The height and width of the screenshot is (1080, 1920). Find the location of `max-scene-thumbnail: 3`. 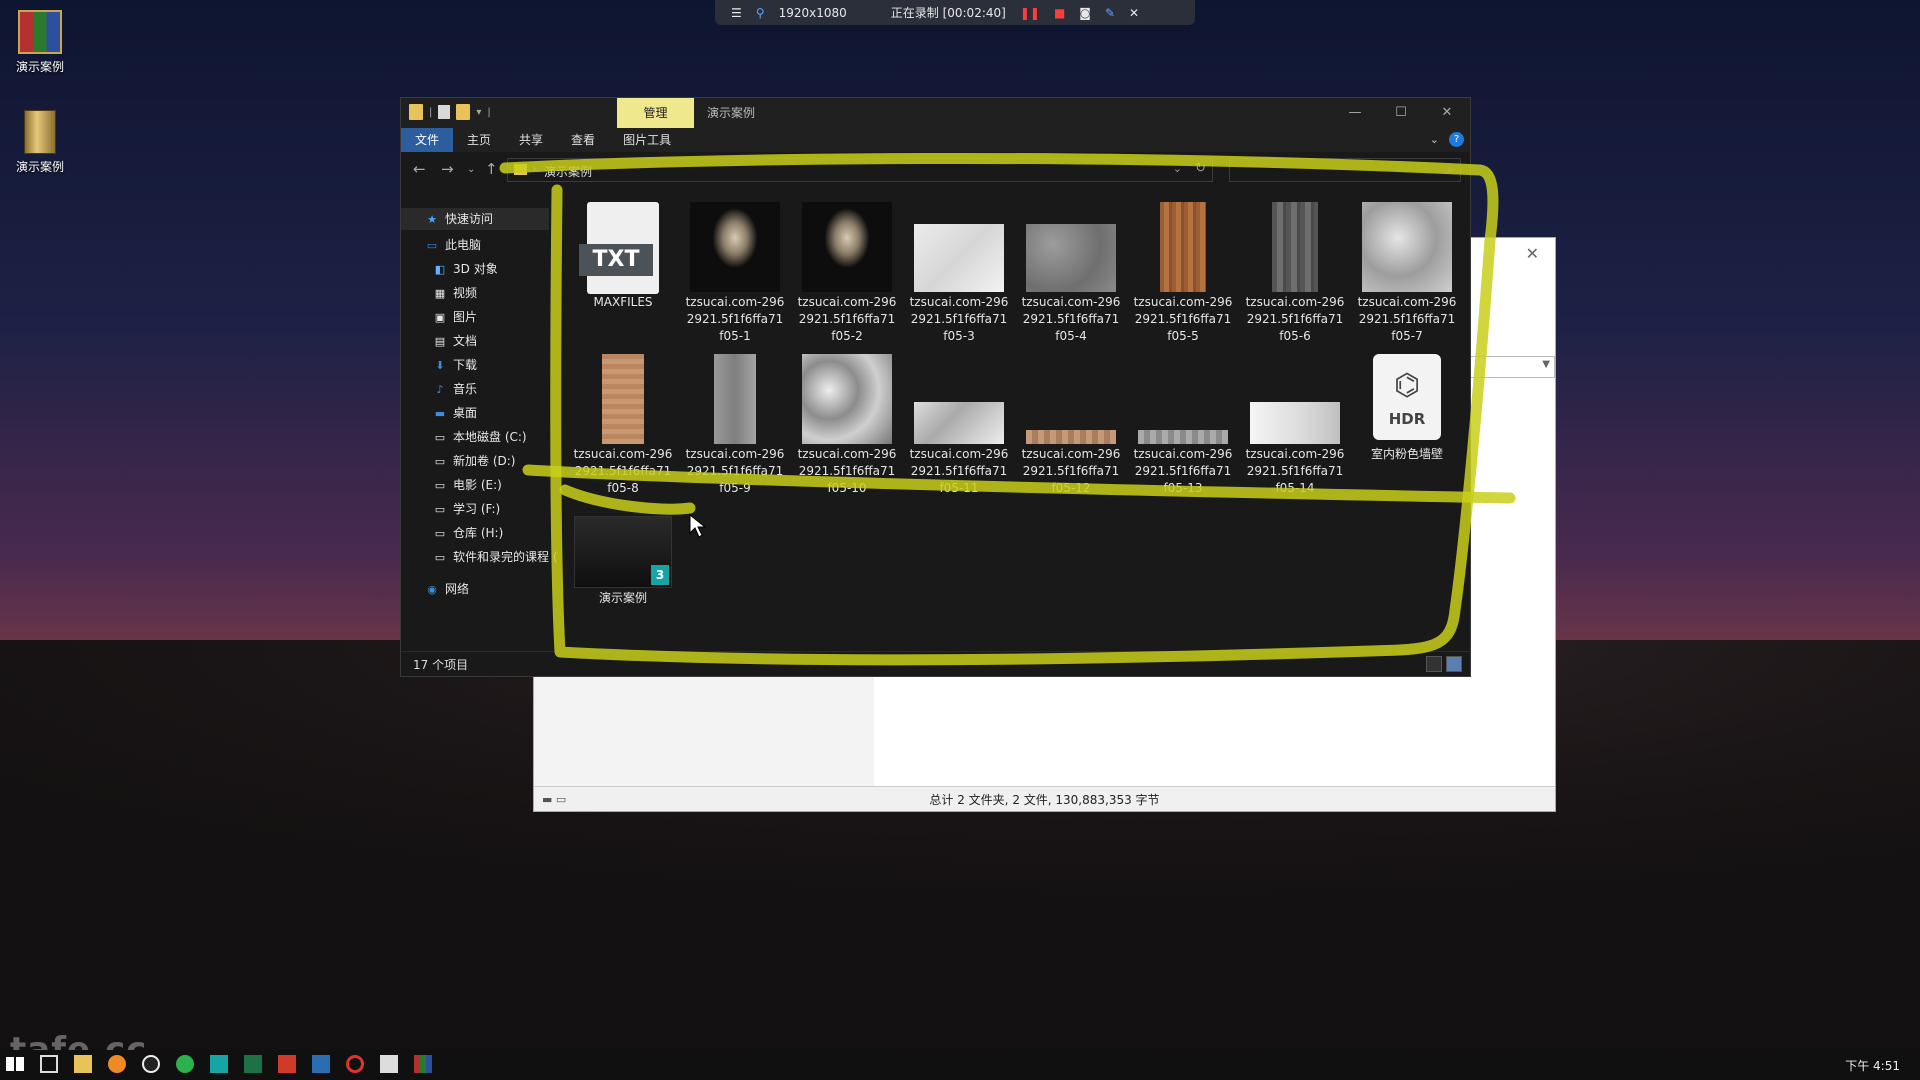

max-scene-thumbnail: 3 is located at coordinates (623, 552).